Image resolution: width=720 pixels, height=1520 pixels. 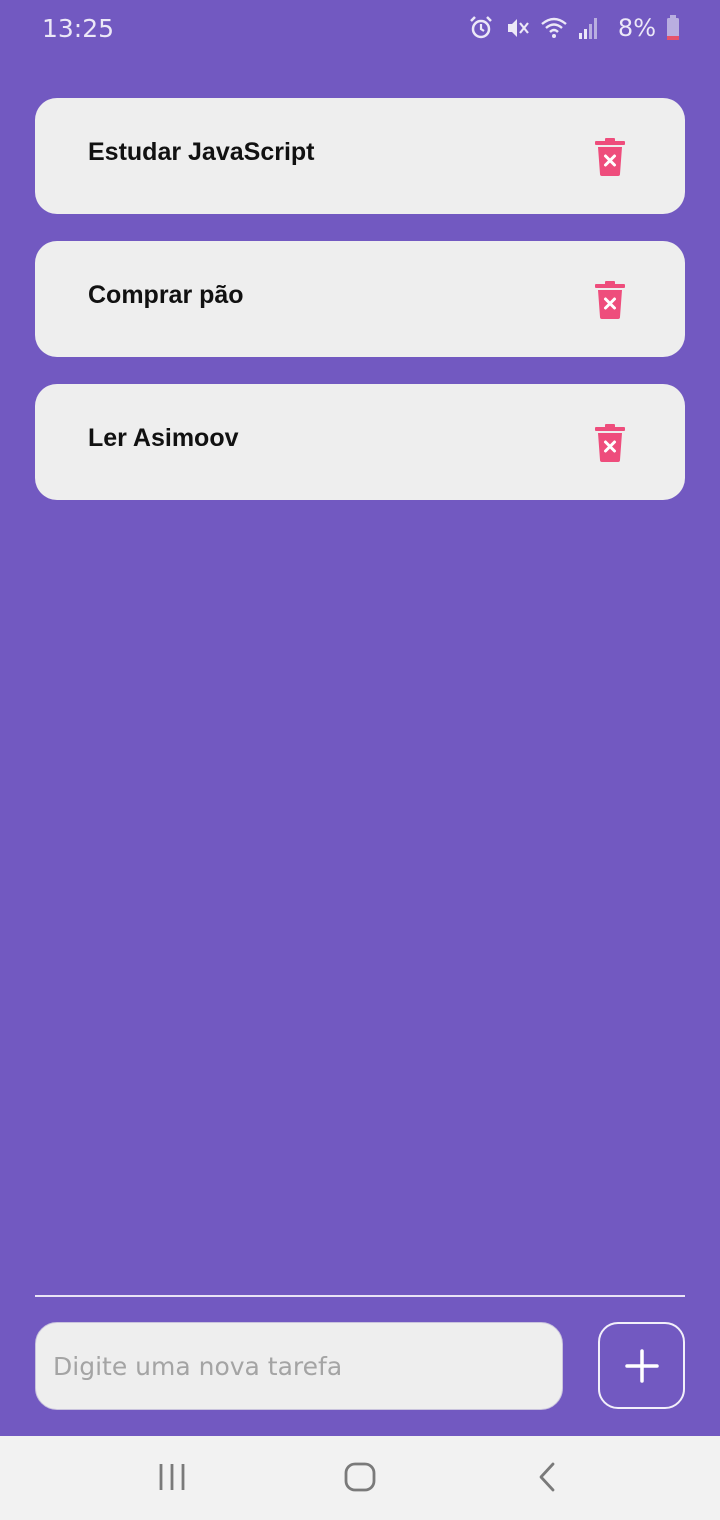 I want to click on home-icon, so click(x=360, y=1479).